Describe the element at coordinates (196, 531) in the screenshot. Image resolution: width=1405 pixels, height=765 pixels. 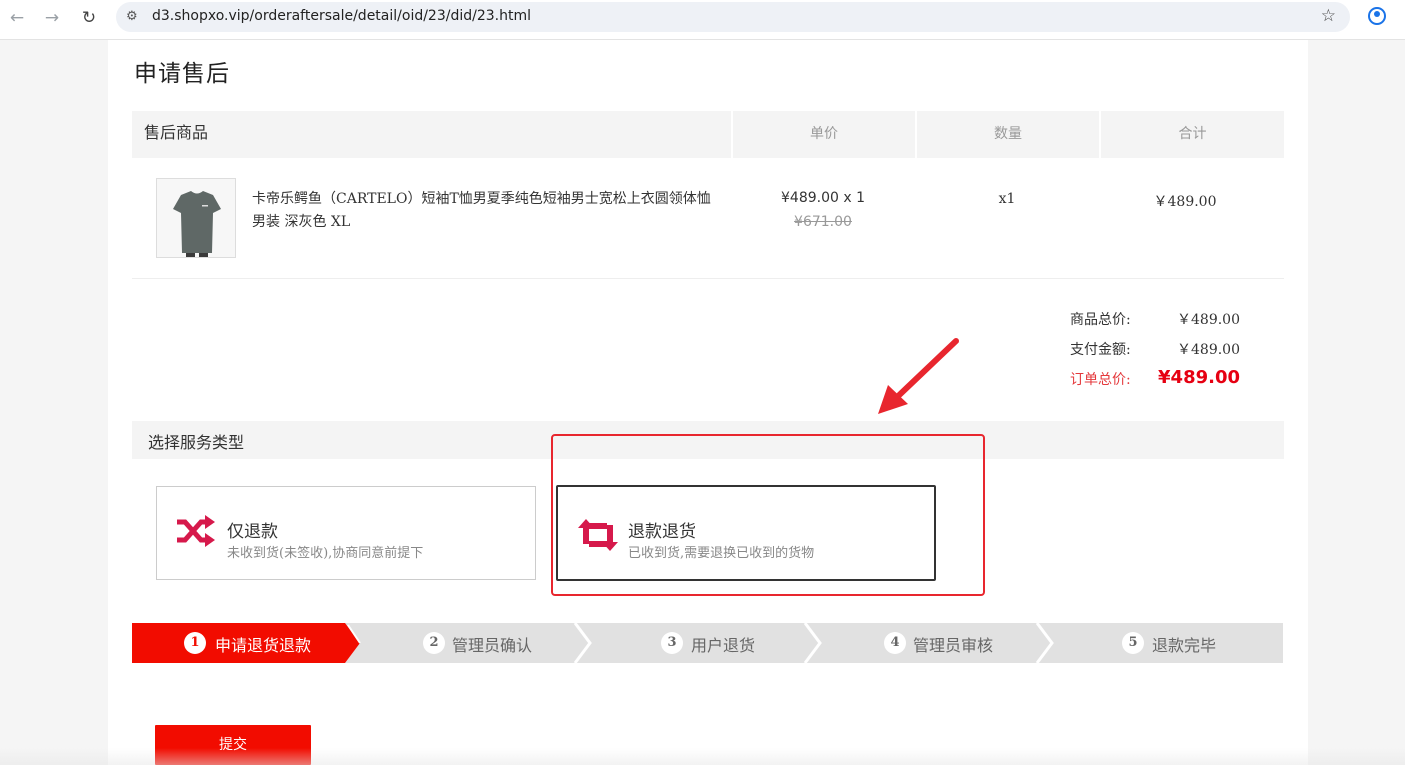
I see `shuffle-icon` at that location.